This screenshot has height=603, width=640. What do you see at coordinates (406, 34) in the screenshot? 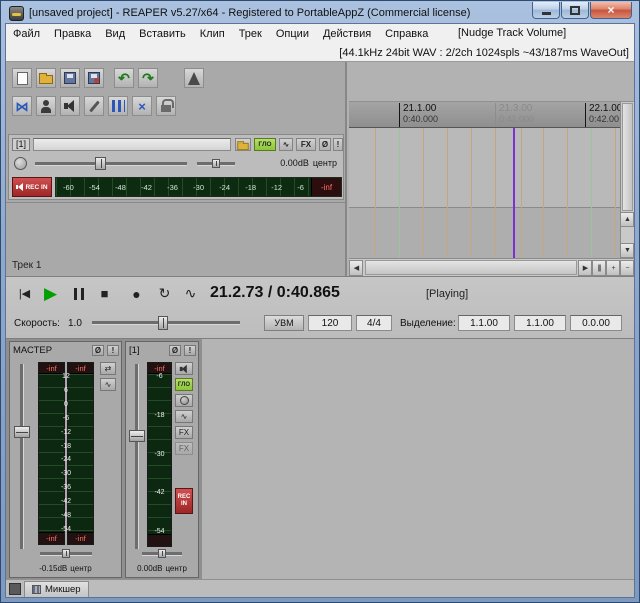
I see `menu-help: Справка` at bounding box center [406, 34].